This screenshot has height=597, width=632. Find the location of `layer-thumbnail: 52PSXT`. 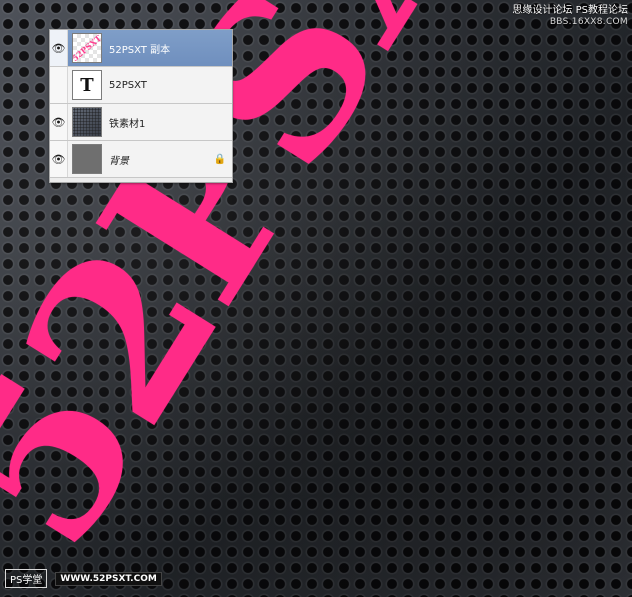

layer-thumbnail: 52PSXT is located at coordinates (87, 48).